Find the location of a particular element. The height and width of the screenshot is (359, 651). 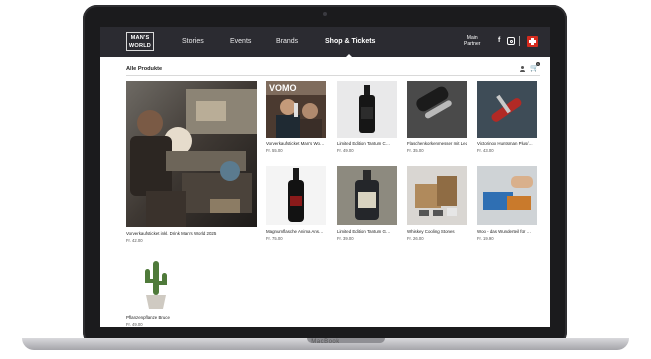

magnum-bottle is located at coordinates (296, 195).